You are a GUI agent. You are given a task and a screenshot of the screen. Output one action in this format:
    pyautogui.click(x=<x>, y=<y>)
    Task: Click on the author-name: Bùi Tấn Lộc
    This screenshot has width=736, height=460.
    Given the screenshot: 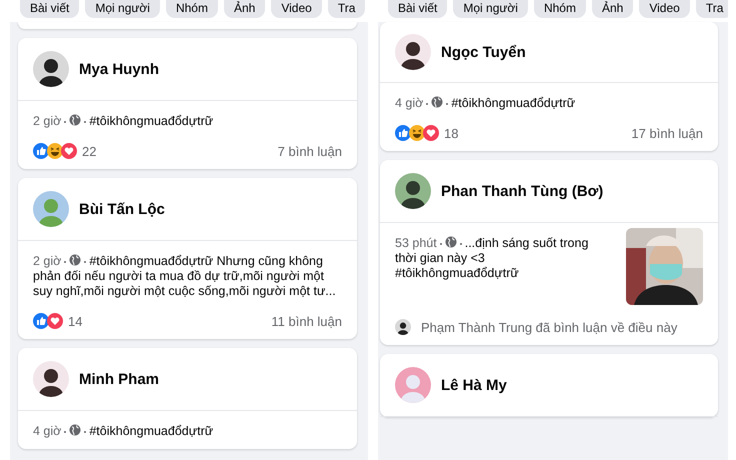 What is the action you would take?
    pyautogui.click(x=122, y=209)
    